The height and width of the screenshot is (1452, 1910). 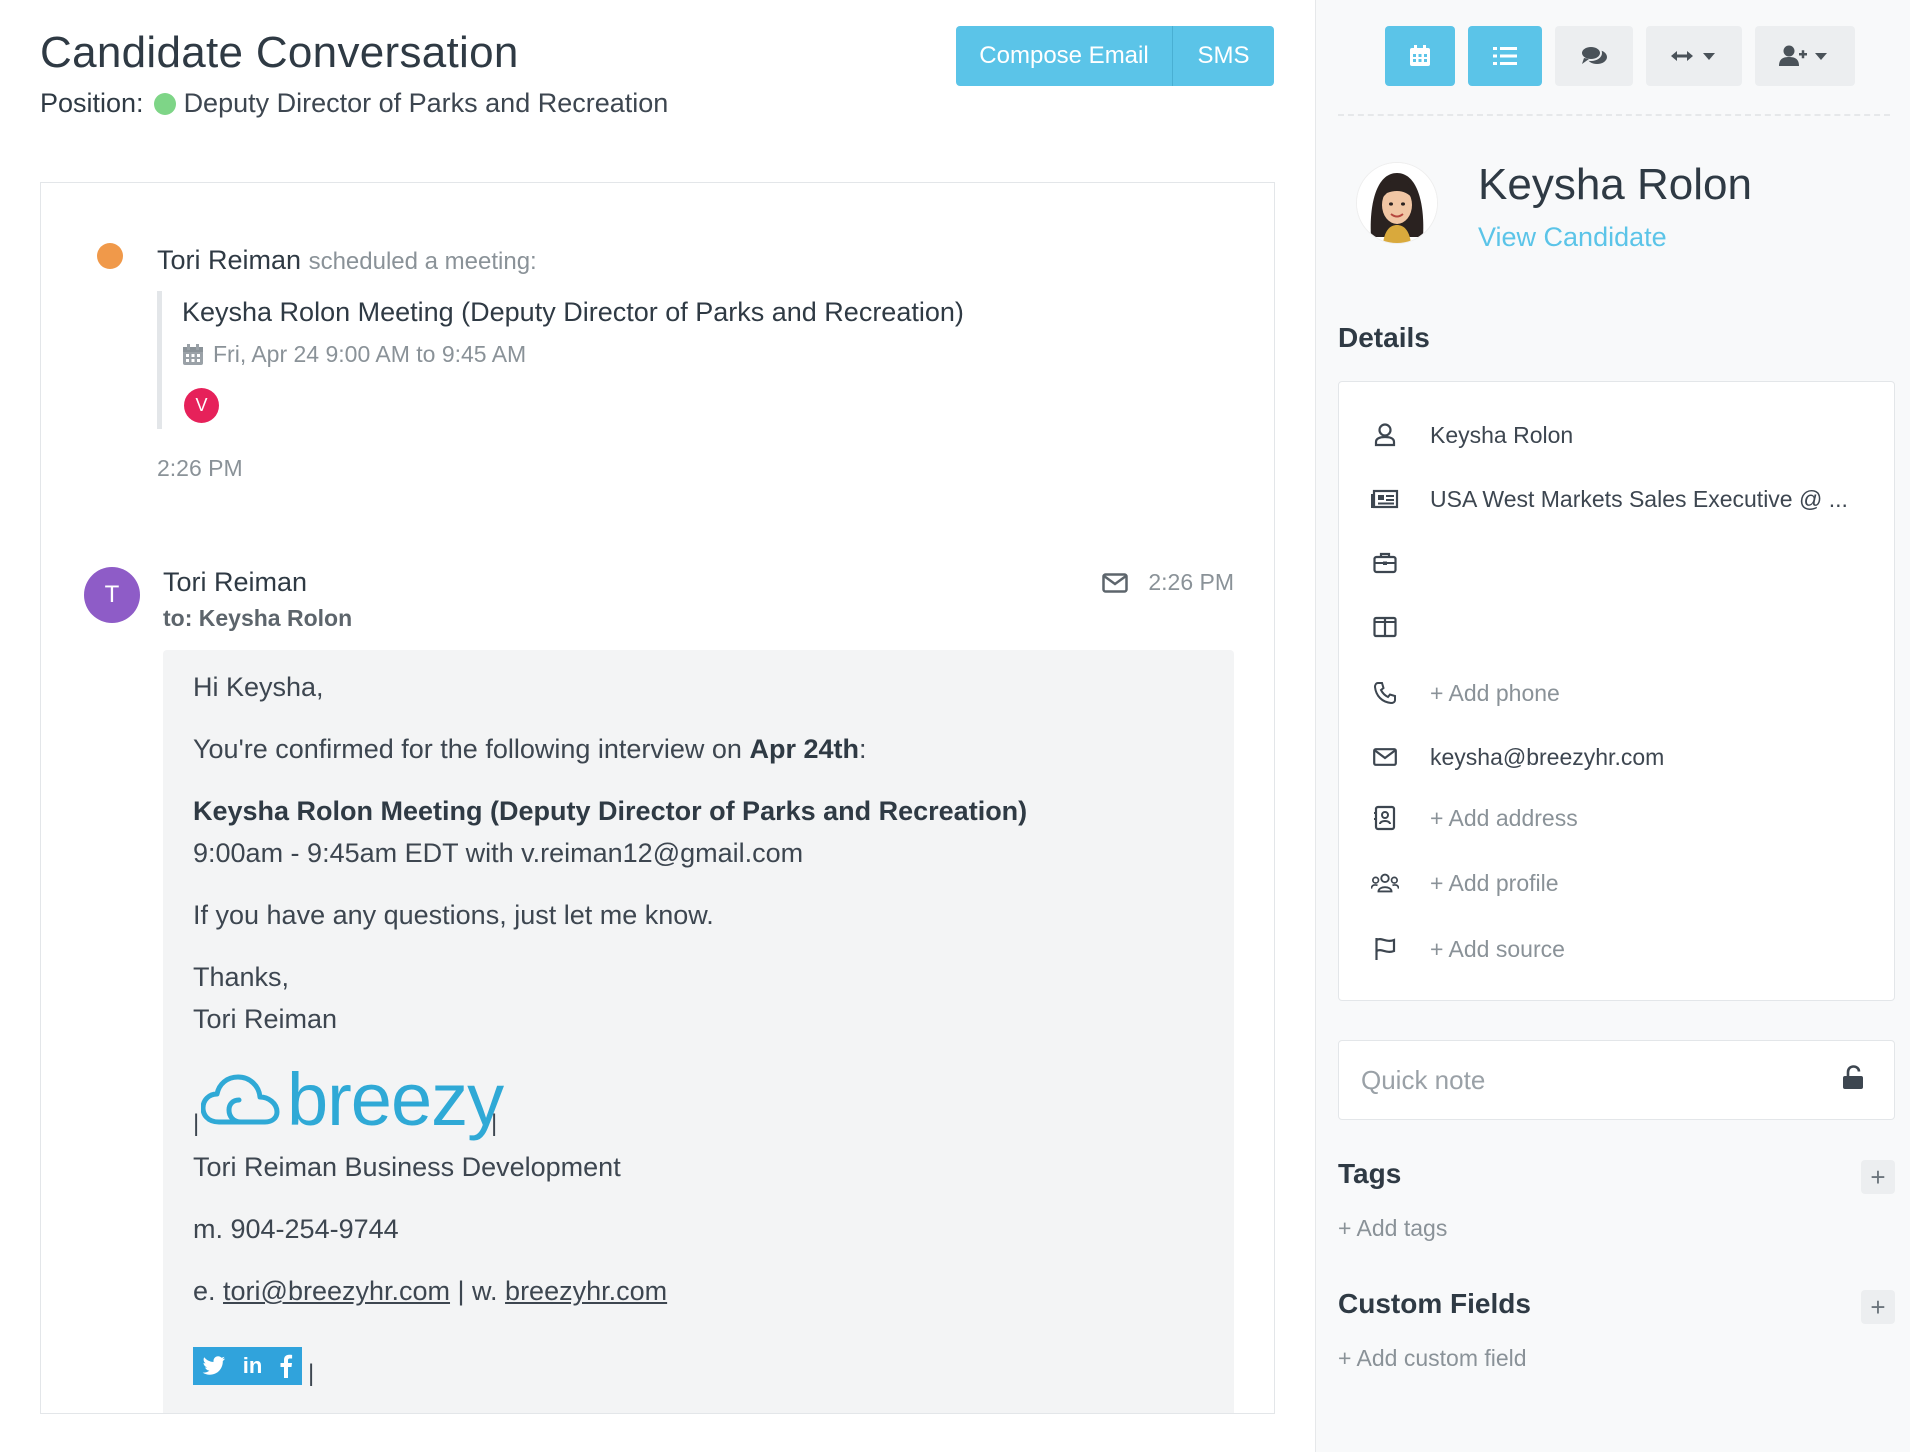 I want to click on signature-web-link: breezyhr.com, so click(x=586, y=1291).